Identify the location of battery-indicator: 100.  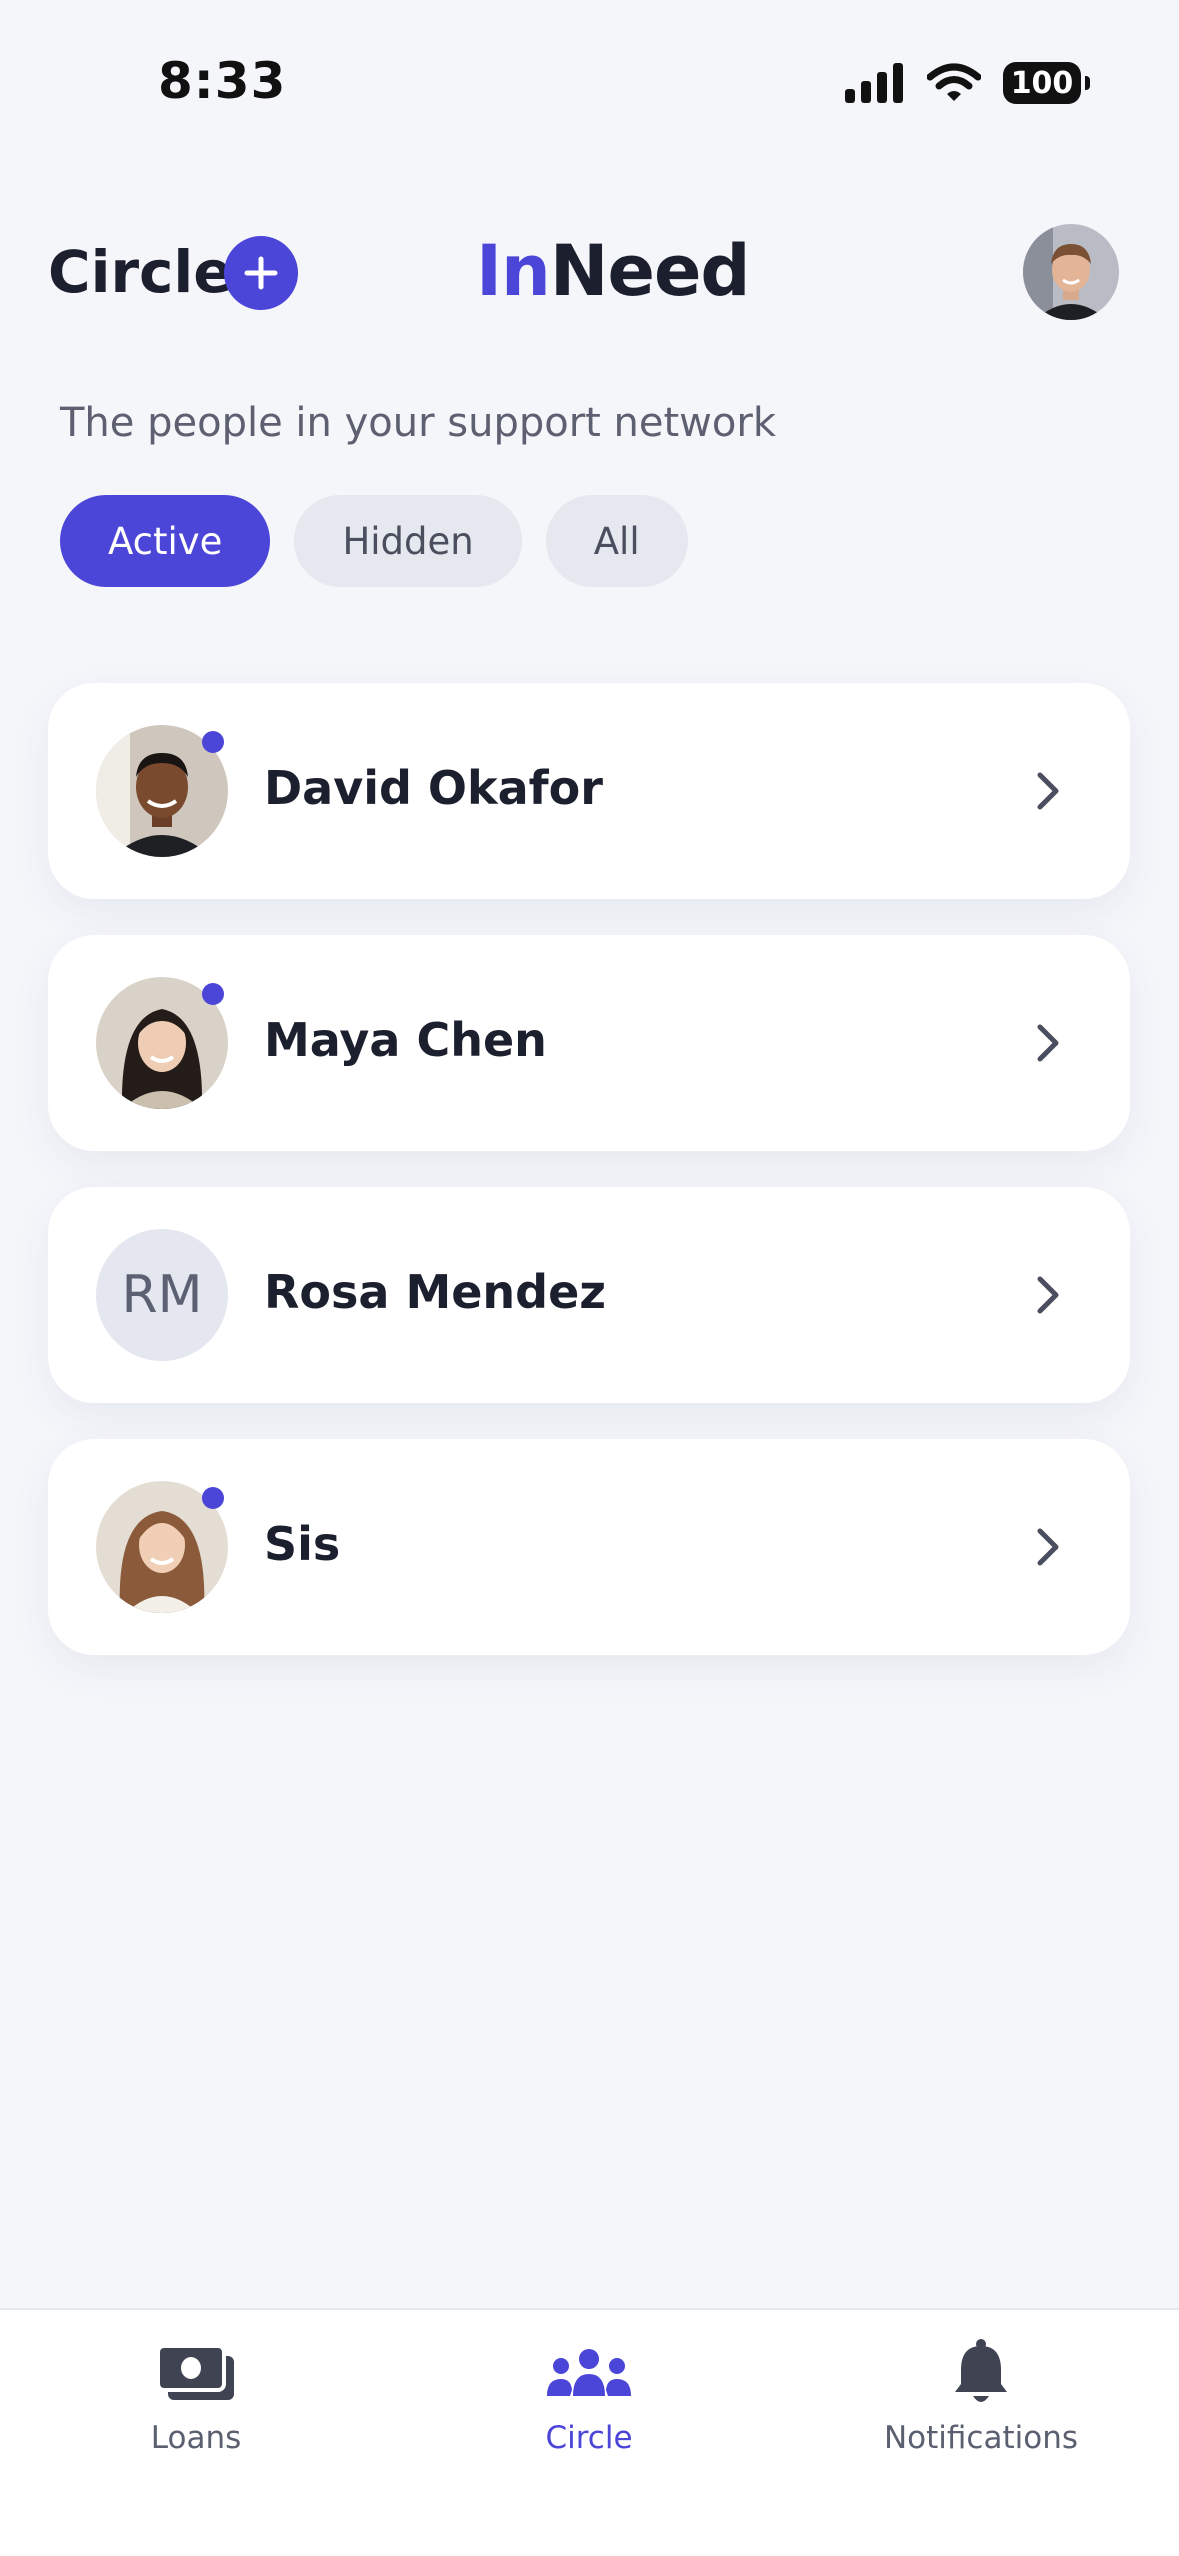
(1046, 83).